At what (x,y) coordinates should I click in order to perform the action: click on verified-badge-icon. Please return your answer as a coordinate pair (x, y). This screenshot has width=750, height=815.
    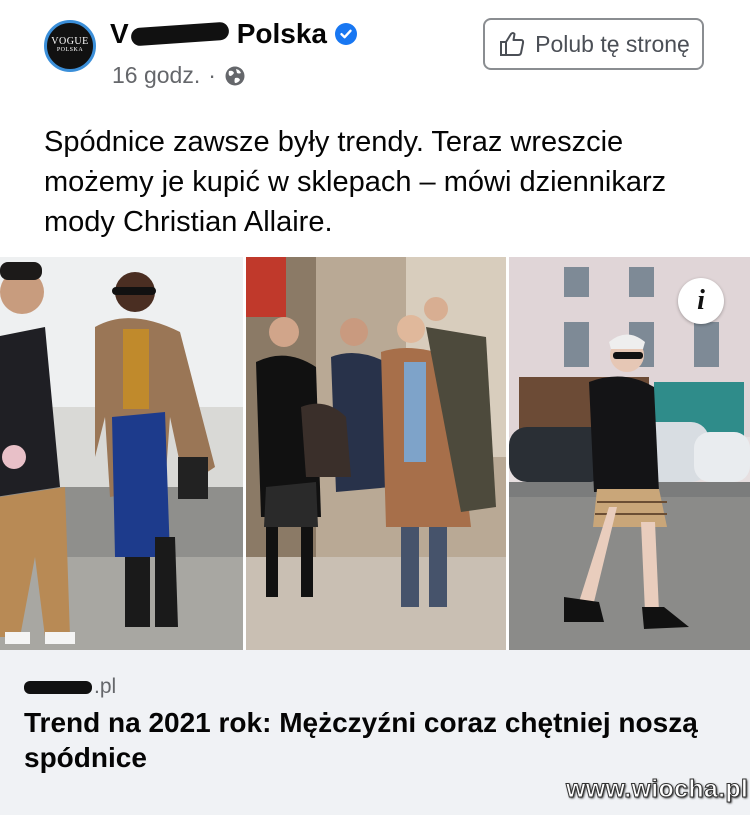
    Looking at the image, I should click on (345, 34).